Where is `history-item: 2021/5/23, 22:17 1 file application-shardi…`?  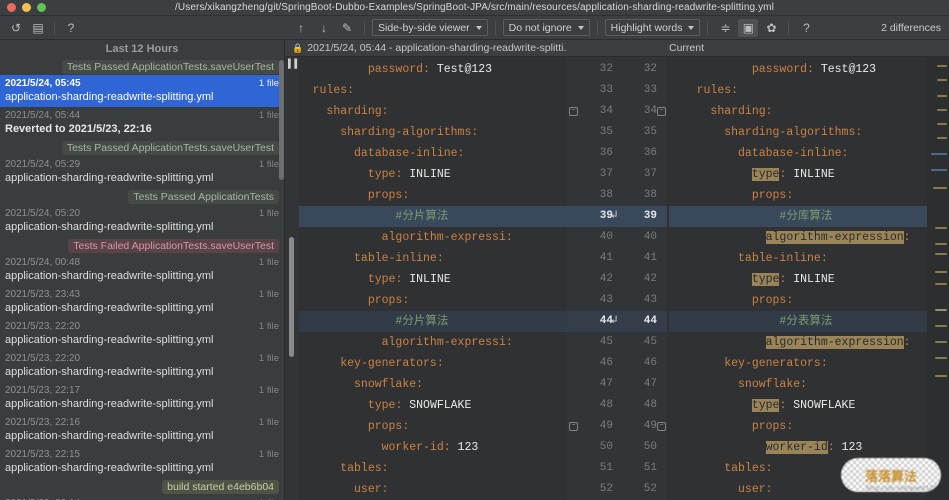
history-item: 2021/5/23, 22:17 1 file application-shardi… is located at coordinates (142, 398).